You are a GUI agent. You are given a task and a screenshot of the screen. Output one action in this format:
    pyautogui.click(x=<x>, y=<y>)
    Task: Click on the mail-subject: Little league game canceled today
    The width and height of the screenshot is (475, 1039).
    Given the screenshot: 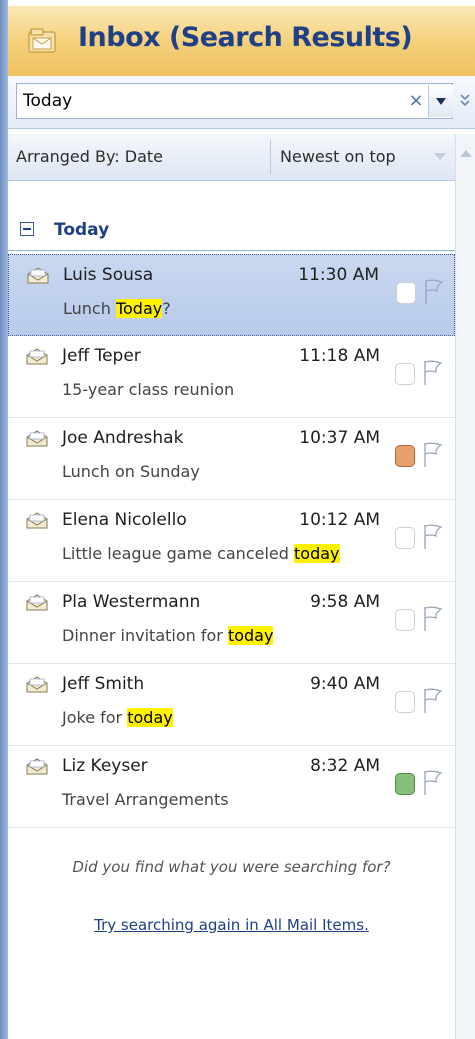 What is the action you would take?
    pyautogui.click(x=201, y=553)
    